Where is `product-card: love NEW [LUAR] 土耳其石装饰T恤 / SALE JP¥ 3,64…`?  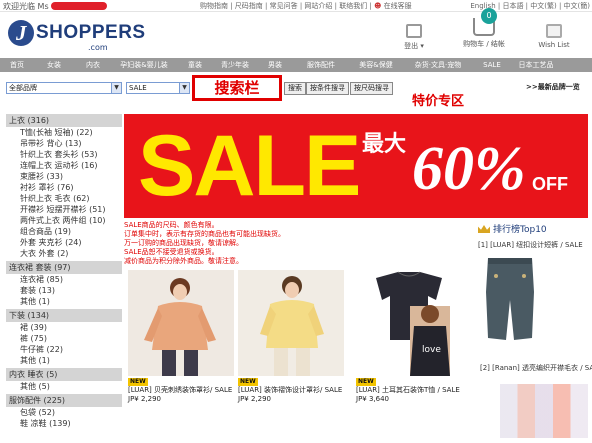
product-card: love NEW [LUAR] 土耳其石装饰T恤 / SALE JP¥ 3,64… is located at coordinates (409, 337).